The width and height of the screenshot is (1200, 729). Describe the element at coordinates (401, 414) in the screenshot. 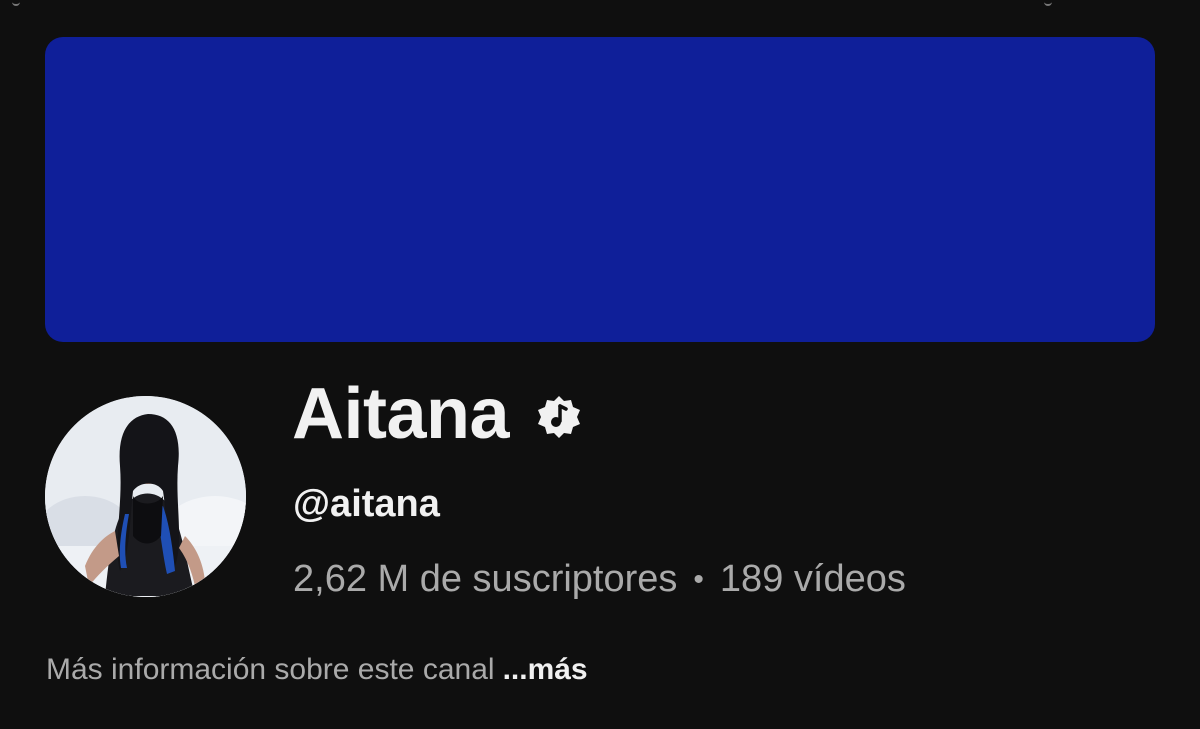

I see `channel-name: Aitana` at that location.